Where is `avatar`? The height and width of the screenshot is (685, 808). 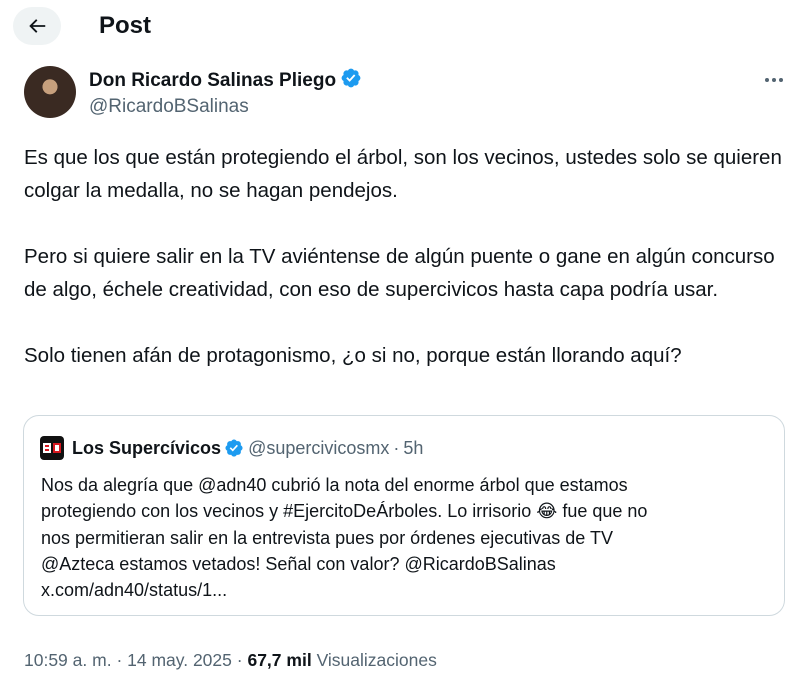
avatar is located at coordinates (50, 92).